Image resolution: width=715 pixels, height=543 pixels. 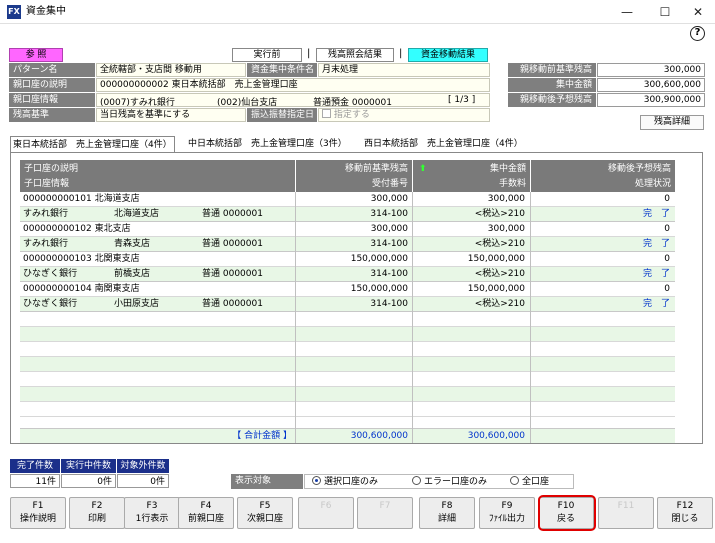 What do you see at coordinates (152, 519) in the screenshot?
I see `fkey-label: 1行表示` at bounding box center [152, 519].